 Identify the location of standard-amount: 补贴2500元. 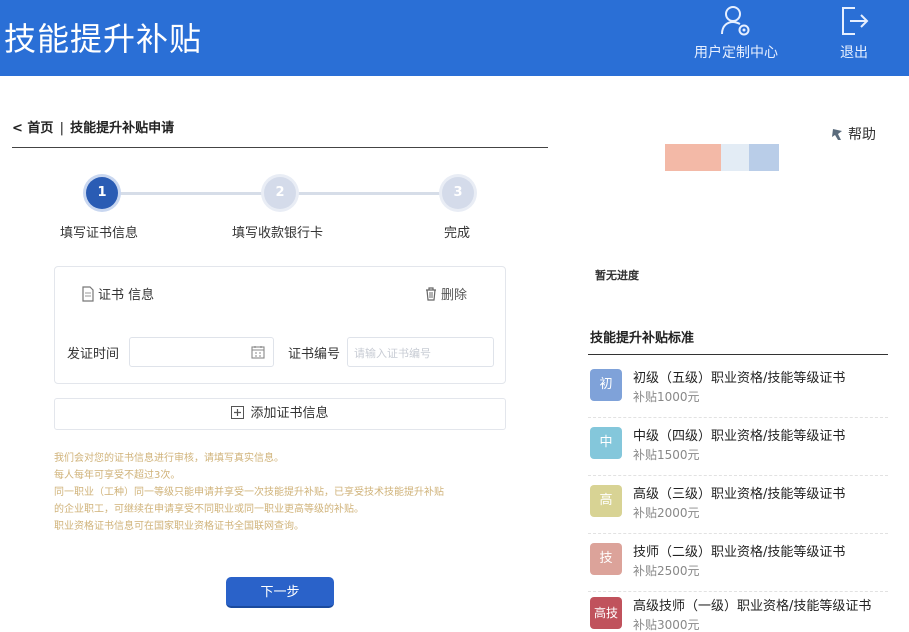
(666, 571).